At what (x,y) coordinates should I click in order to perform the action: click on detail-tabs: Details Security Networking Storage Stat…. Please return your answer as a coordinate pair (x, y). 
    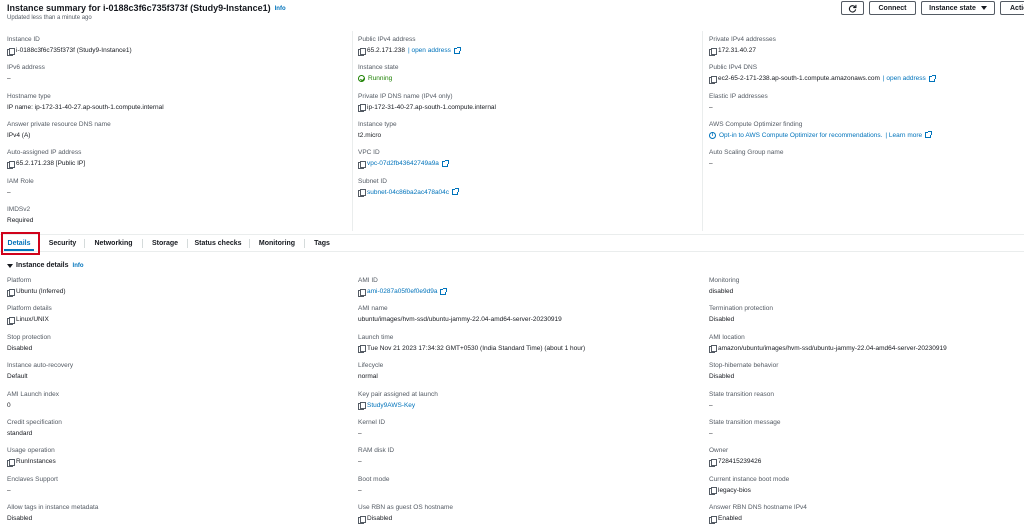
    Looking at the image, I should click on (512, 243).